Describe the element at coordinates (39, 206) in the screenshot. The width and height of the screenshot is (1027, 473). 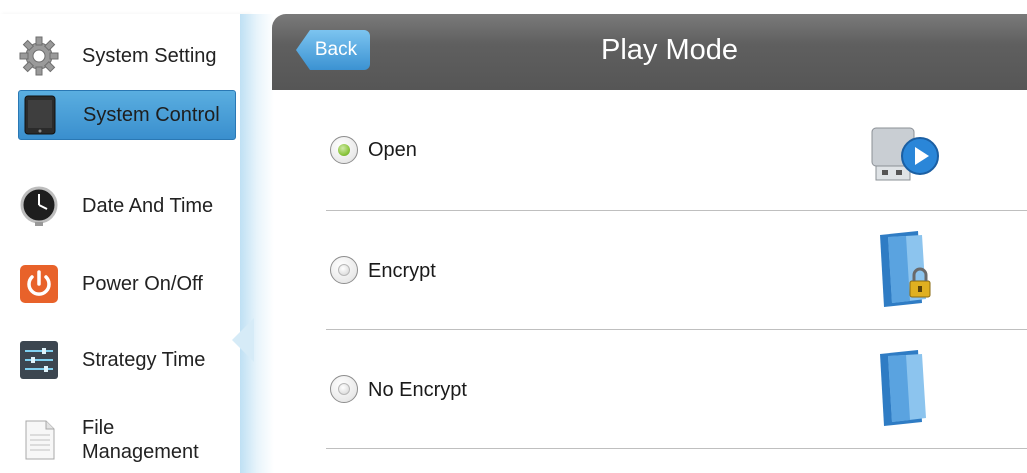
I see `clock-icon` at that location.